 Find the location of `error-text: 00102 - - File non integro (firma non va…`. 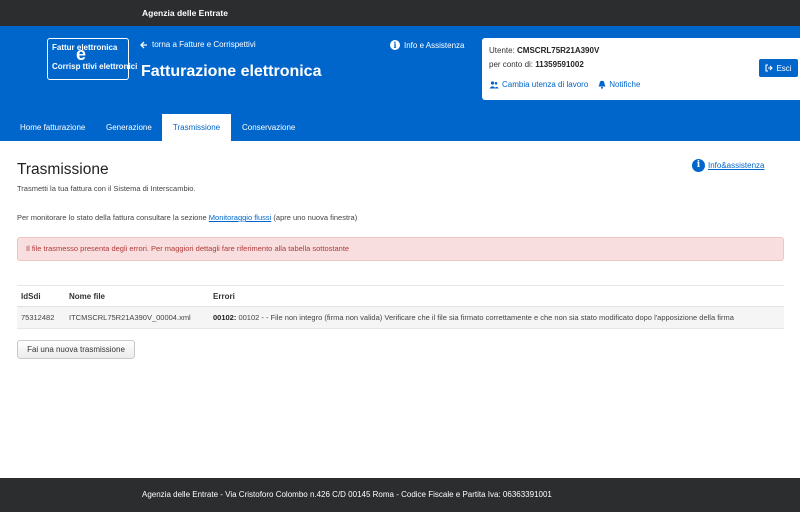

error-text: 00102 - - File non integro (firma non va… is located at coordinates (485, 317).